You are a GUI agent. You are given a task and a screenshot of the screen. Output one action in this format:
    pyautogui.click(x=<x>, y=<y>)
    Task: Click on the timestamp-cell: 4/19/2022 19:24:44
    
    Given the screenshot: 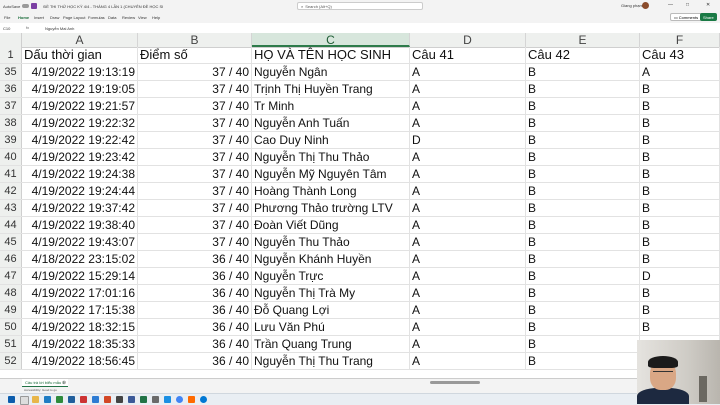 What is the action you would take?
    pyautogui.click(x=80, y=191)
    